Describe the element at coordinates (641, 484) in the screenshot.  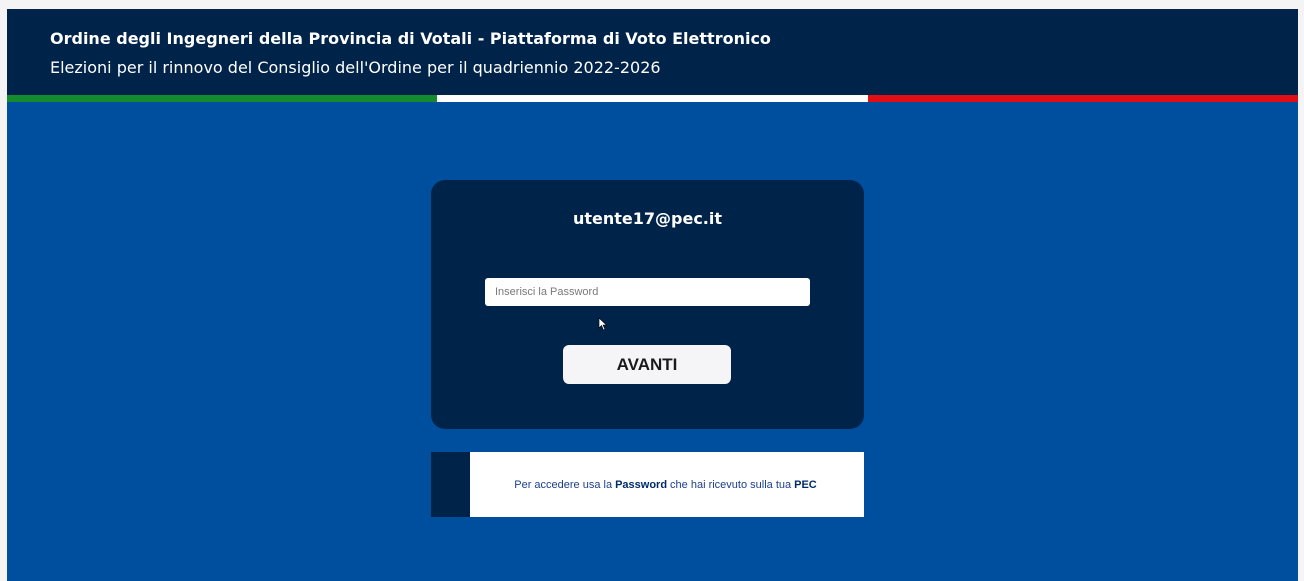
I see `info-password-word: Password` at that location.